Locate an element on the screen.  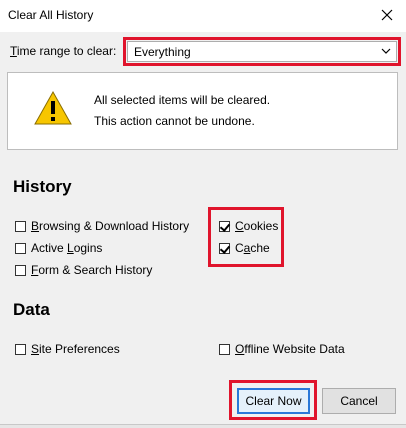
title-bar: Clear All History is located at coordinates (203, 16).